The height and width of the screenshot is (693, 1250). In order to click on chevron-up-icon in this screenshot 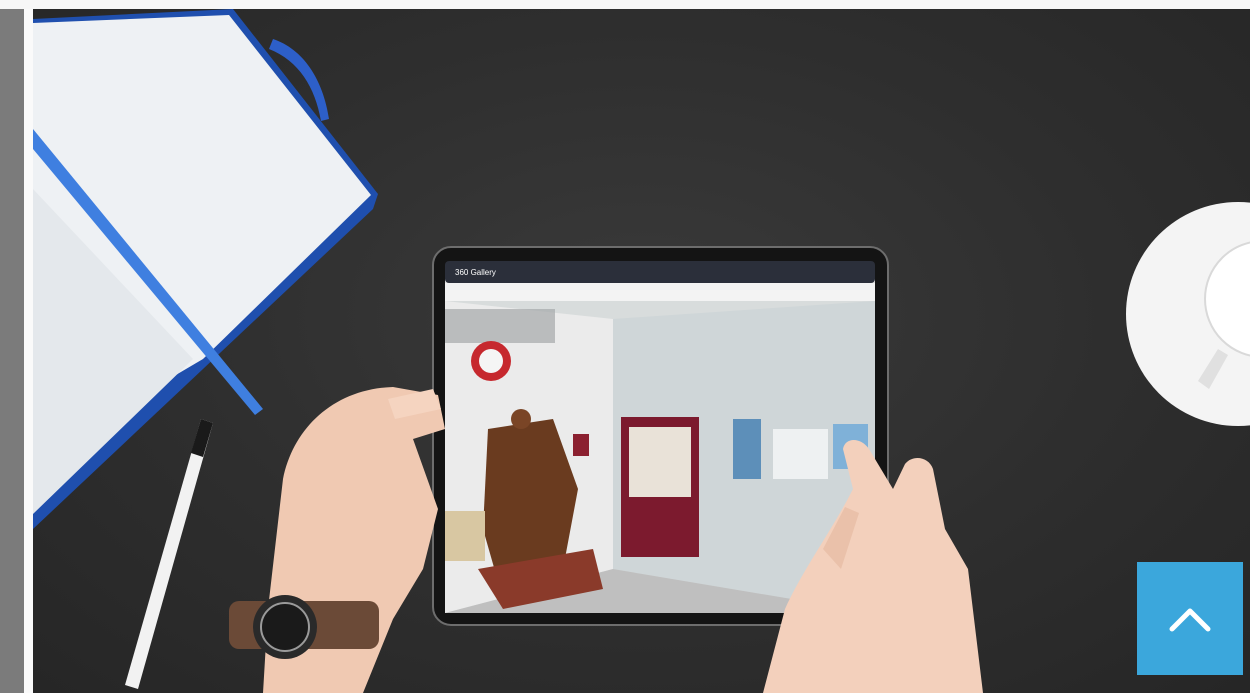, I will do `click(1190, 619)`.